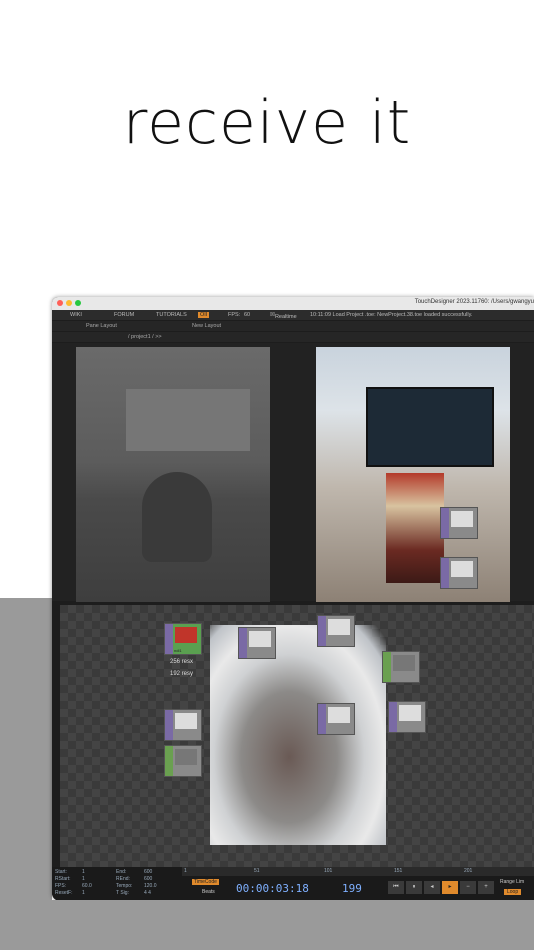  I want to click on network-path: / project1 / >>, so click(145, 337).